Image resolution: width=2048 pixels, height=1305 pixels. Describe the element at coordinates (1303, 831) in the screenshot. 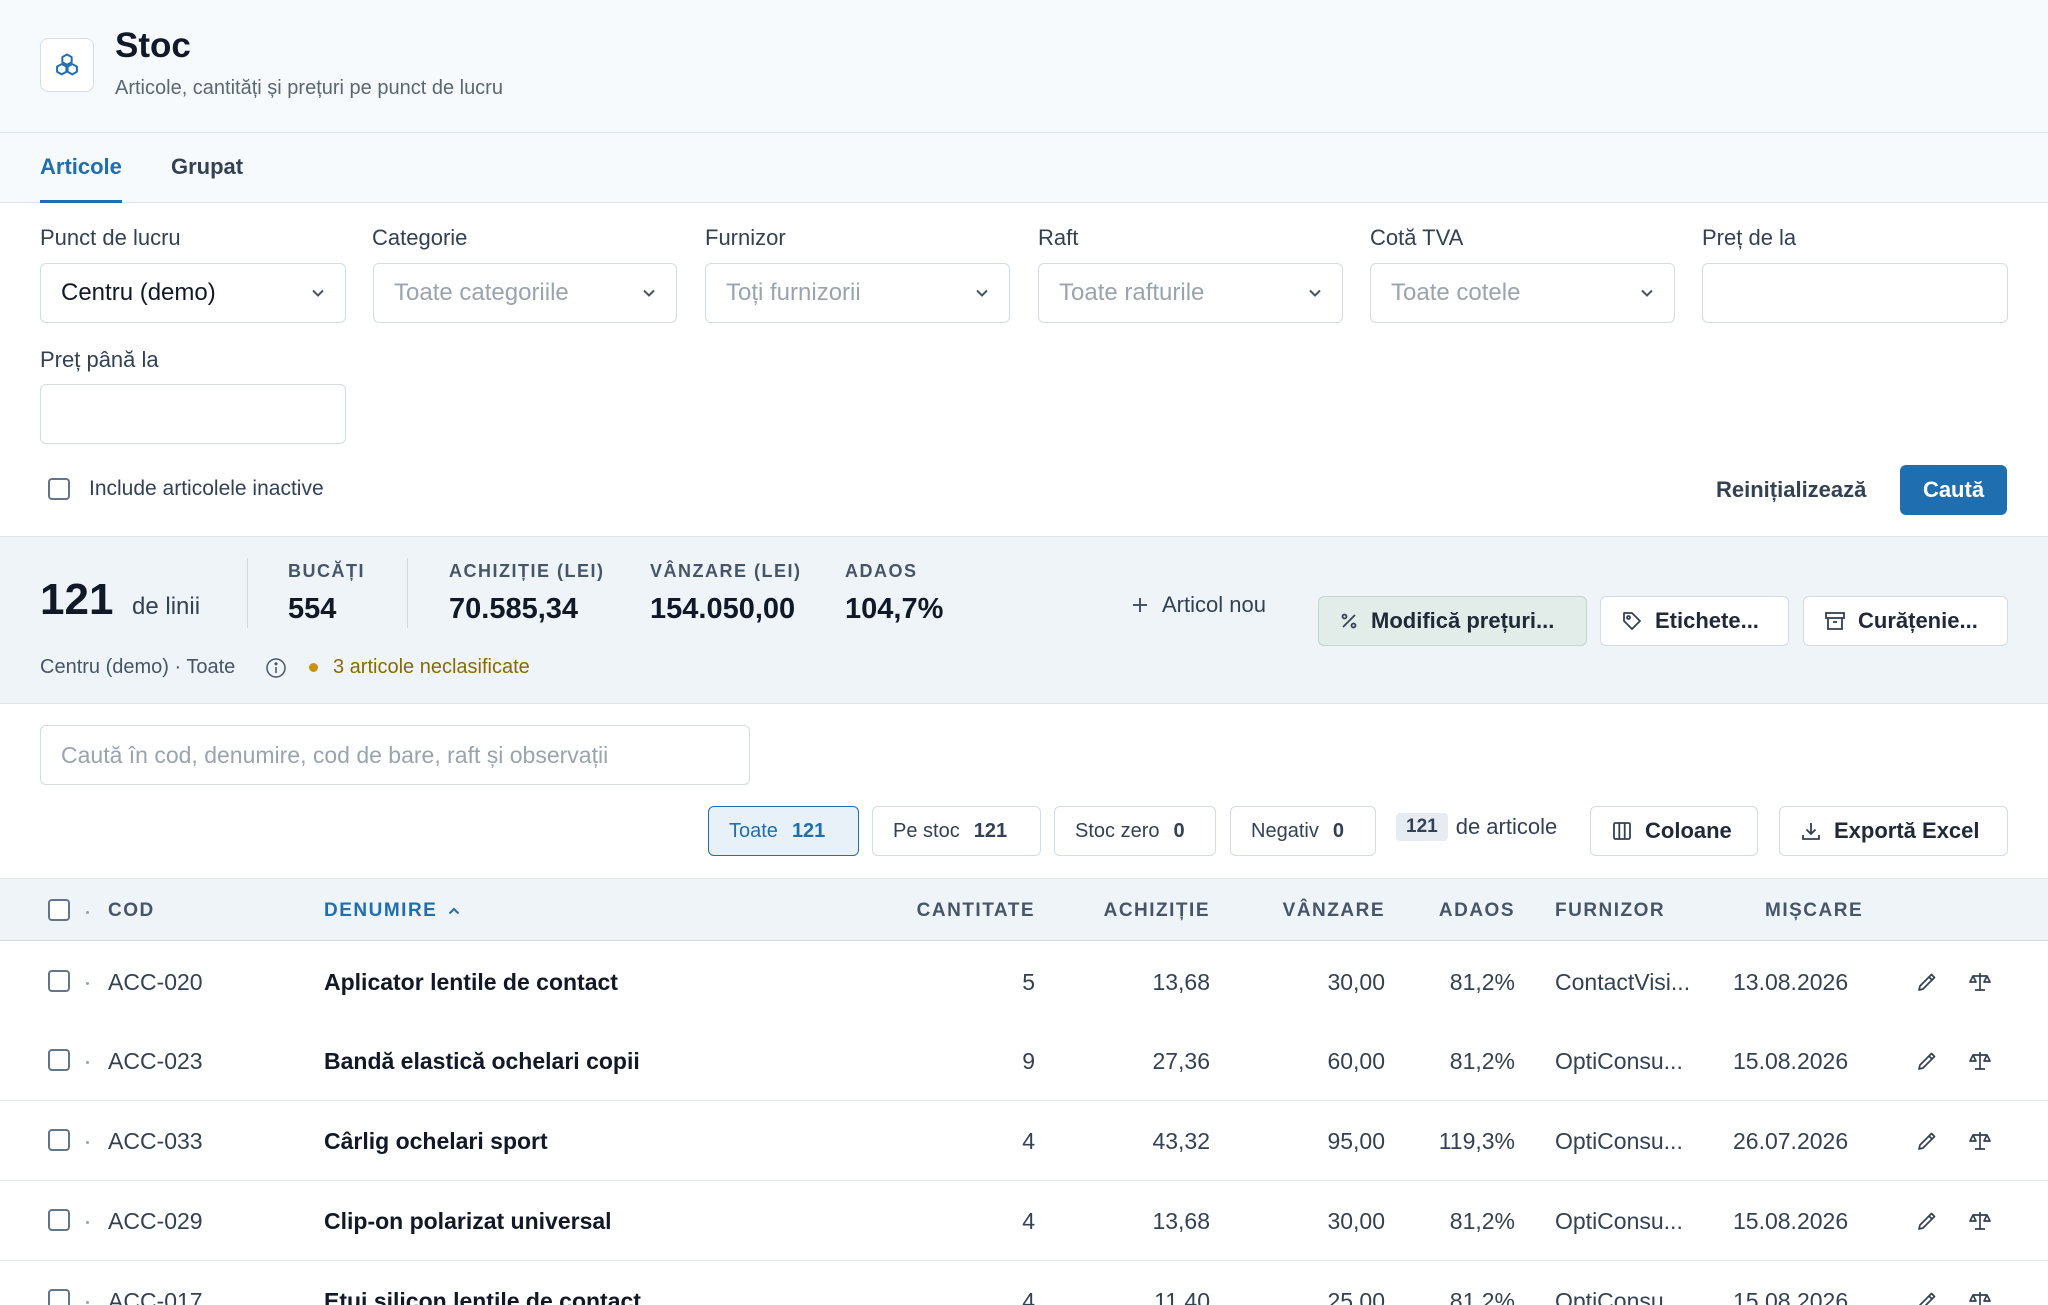

I see `filter-chip-negativ: Negativ 0` at that location.